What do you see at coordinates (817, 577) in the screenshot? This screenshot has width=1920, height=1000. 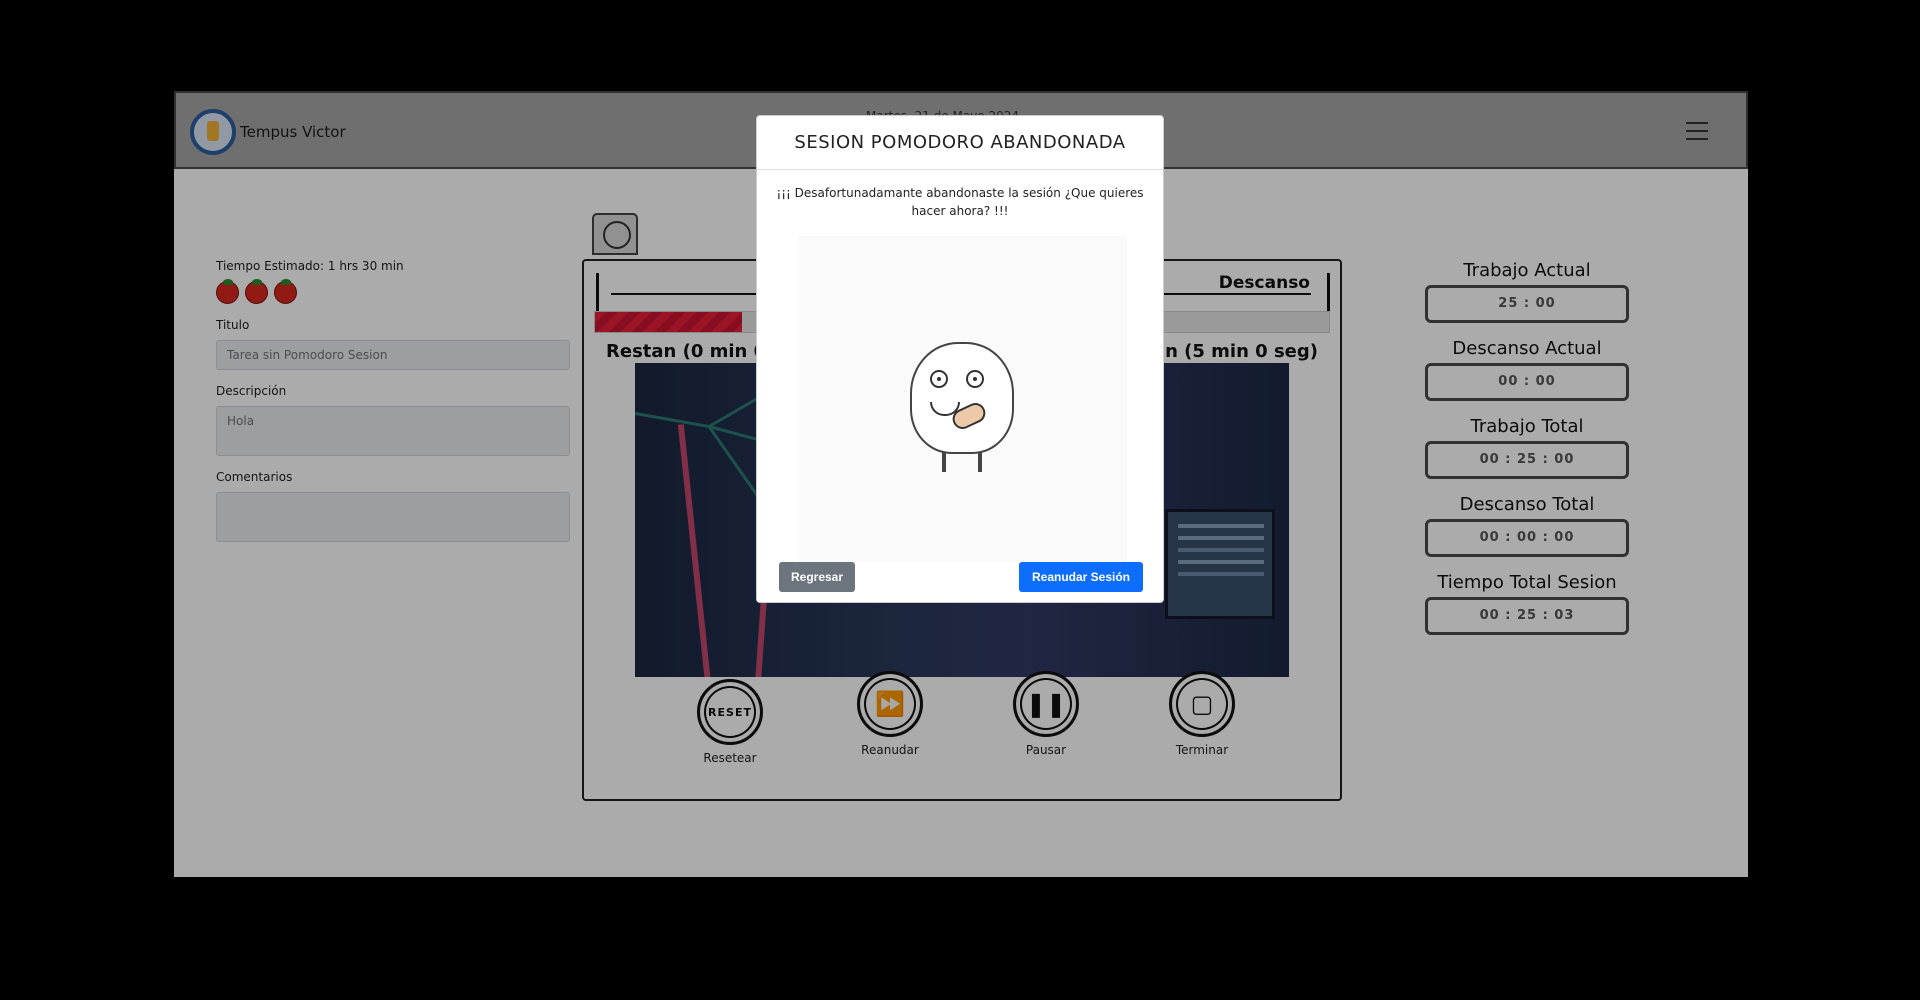 I see `back-button: Regresar` at bounding box center [817, 577].